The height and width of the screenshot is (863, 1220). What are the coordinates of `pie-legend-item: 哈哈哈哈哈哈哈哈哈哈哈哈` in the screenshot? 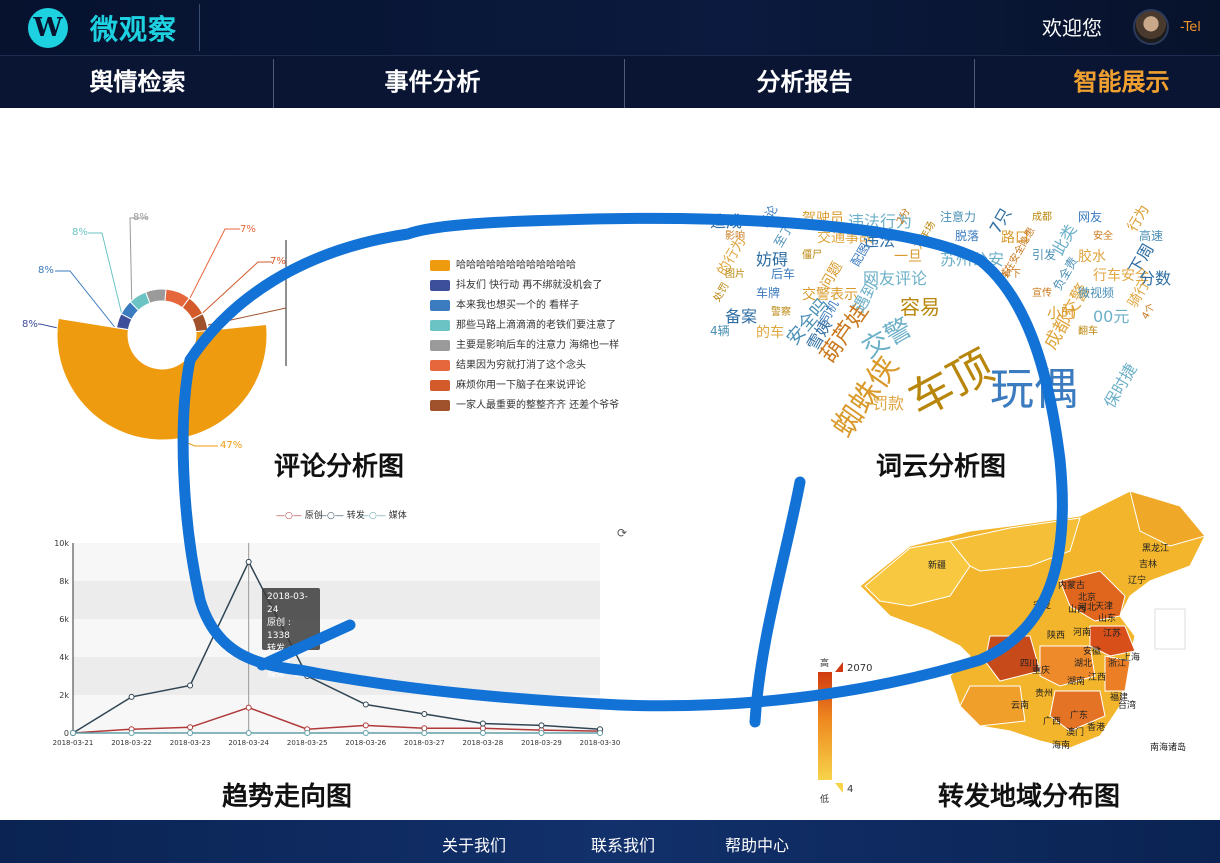 It's located at (503, 263).